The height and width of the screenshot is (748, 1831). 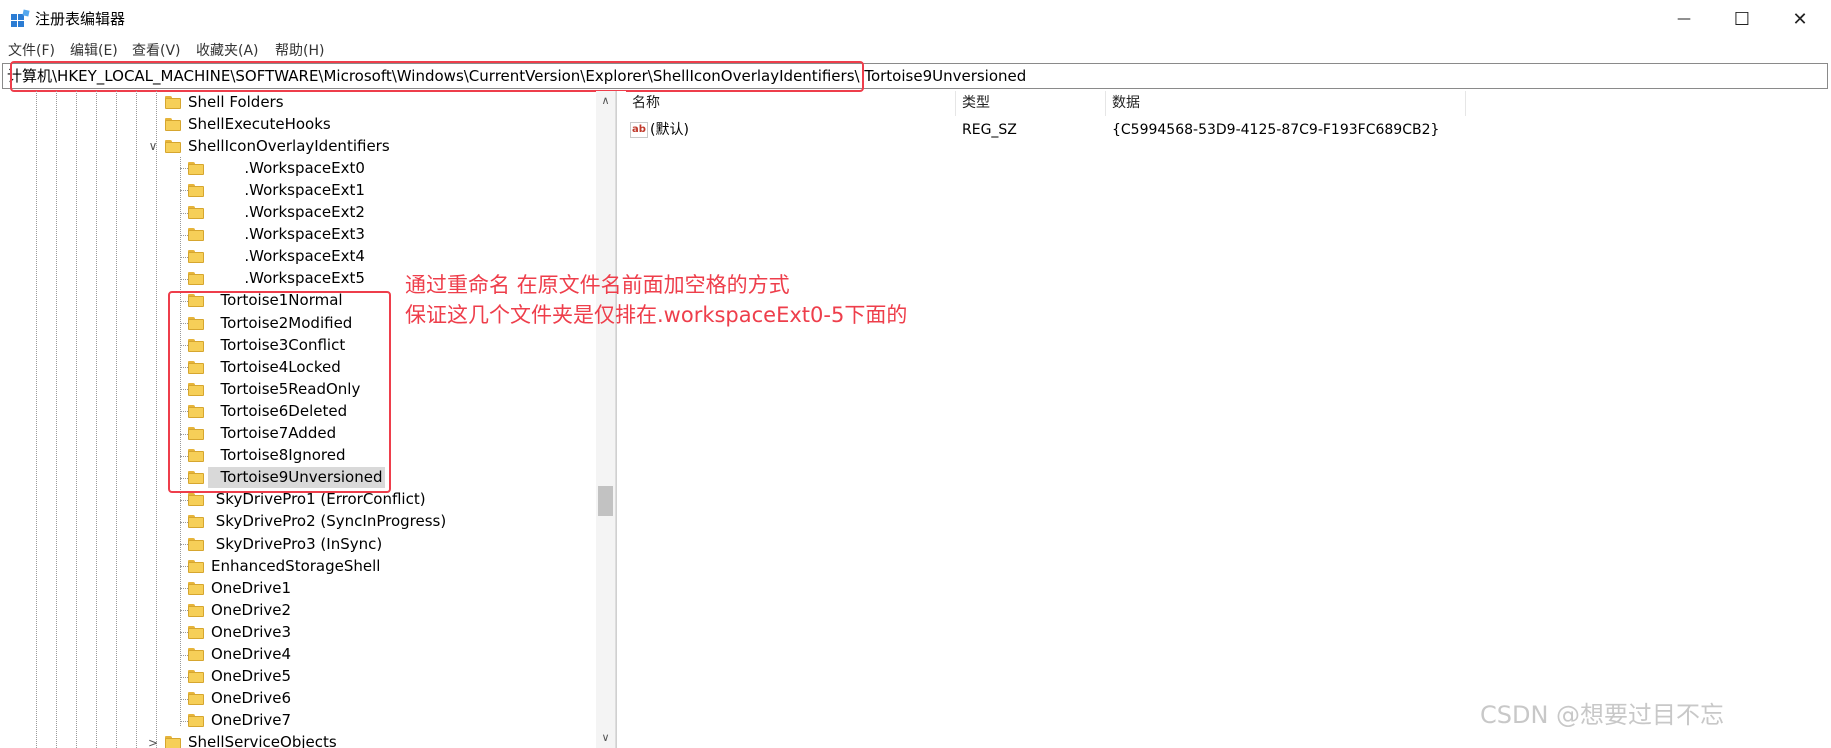 I want to click on string-value-icon: ab, so click(x=639, y=130).